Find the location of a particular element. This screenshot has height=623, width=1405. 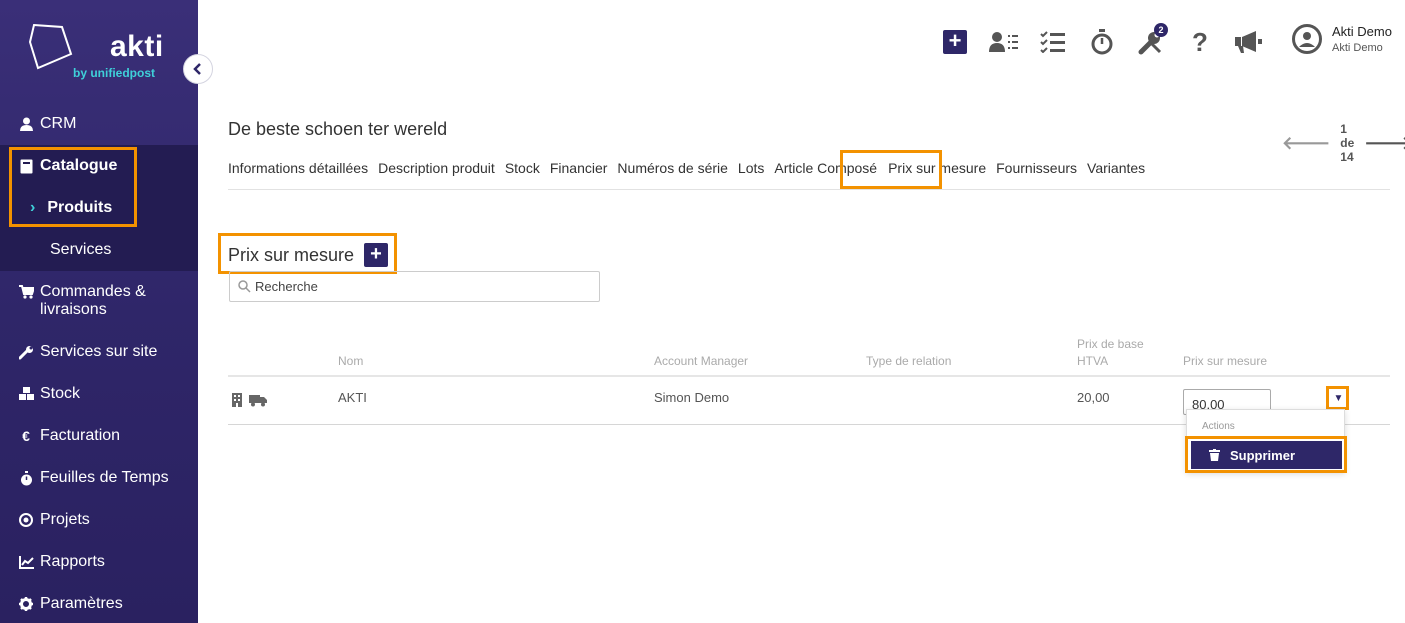

tasks-button is located at coordinates (1053, 42).